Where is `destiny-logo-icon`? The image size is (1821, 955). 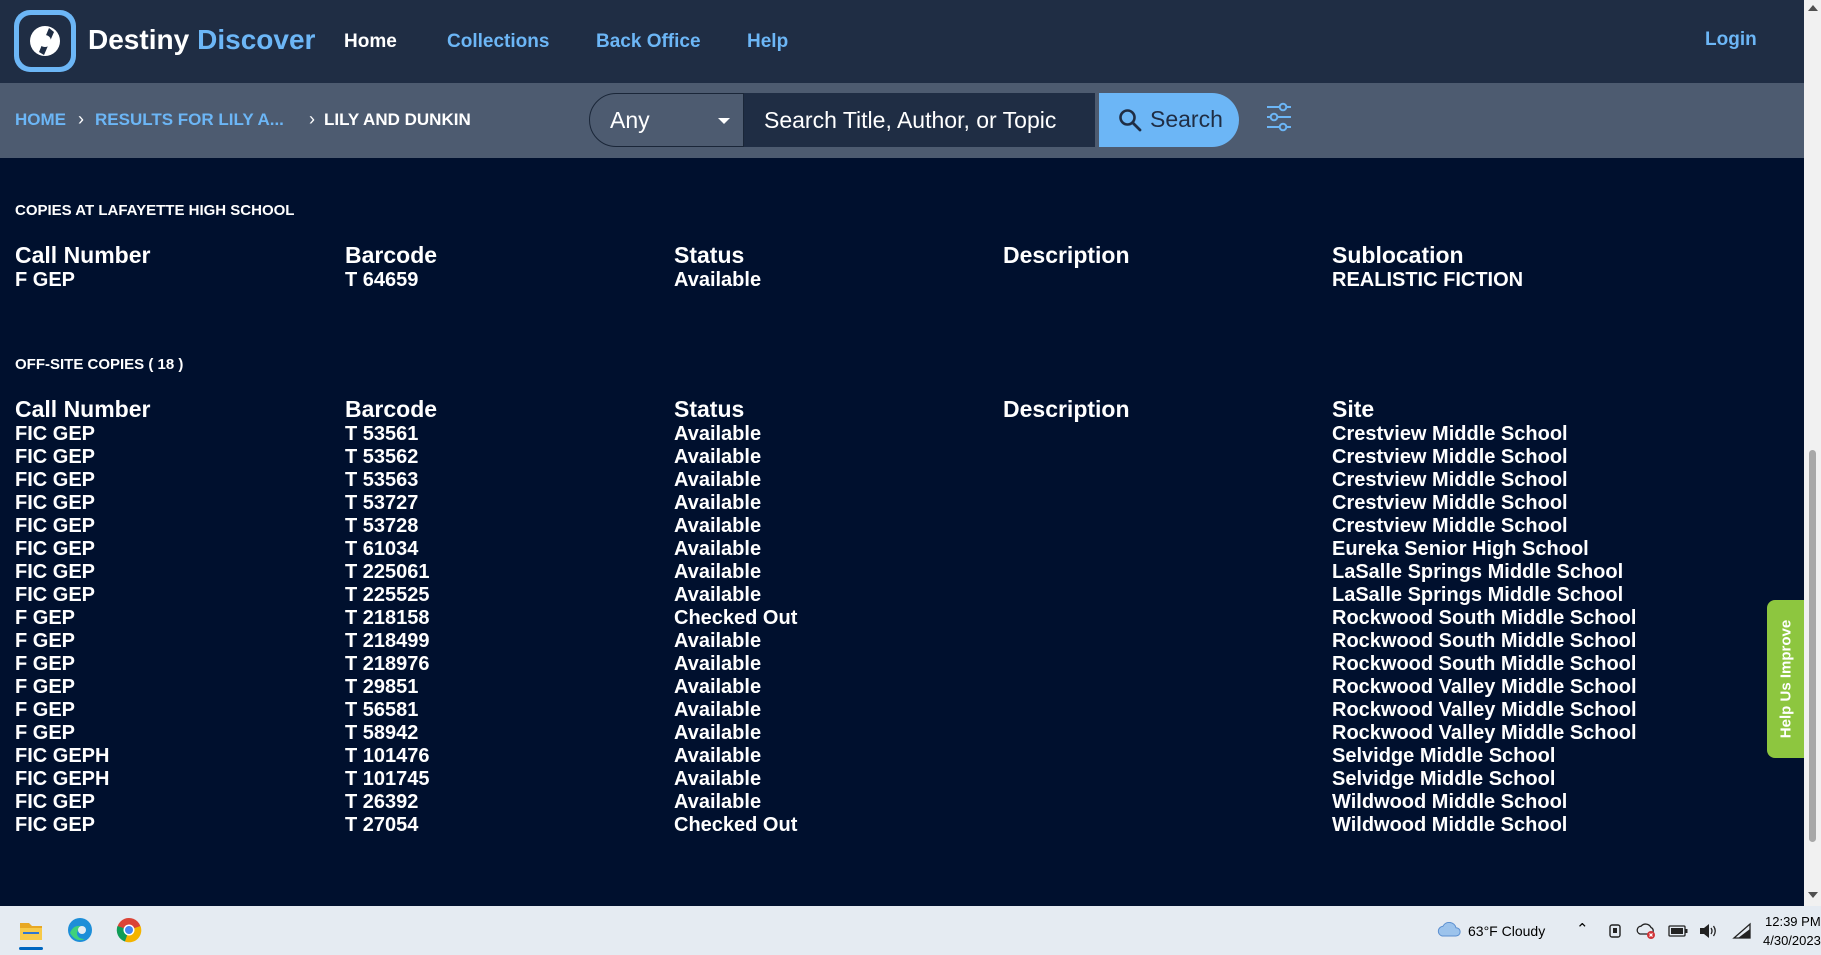
destiny-logo-icon is located at coordinates (45, 41).